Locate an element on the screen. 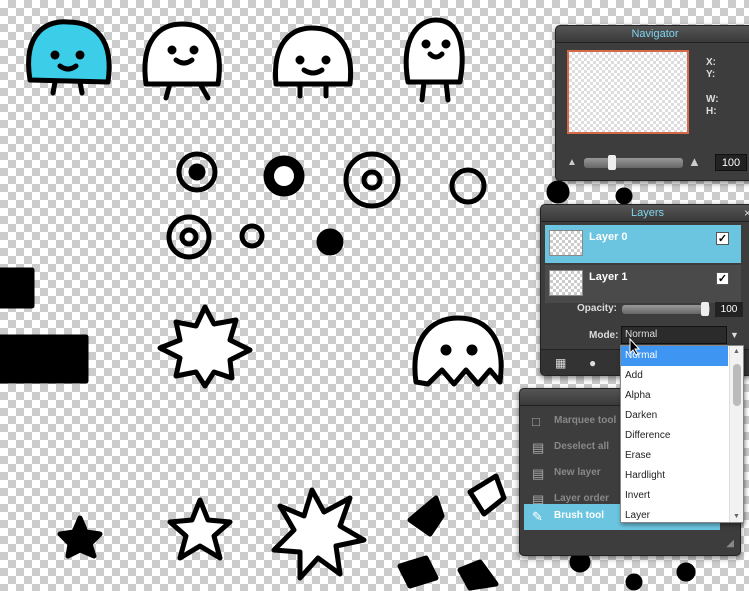 Image resolution: width=749 pixels, height=591 pixels. history-item-label: Layer order is located at coordinates (582, 498).